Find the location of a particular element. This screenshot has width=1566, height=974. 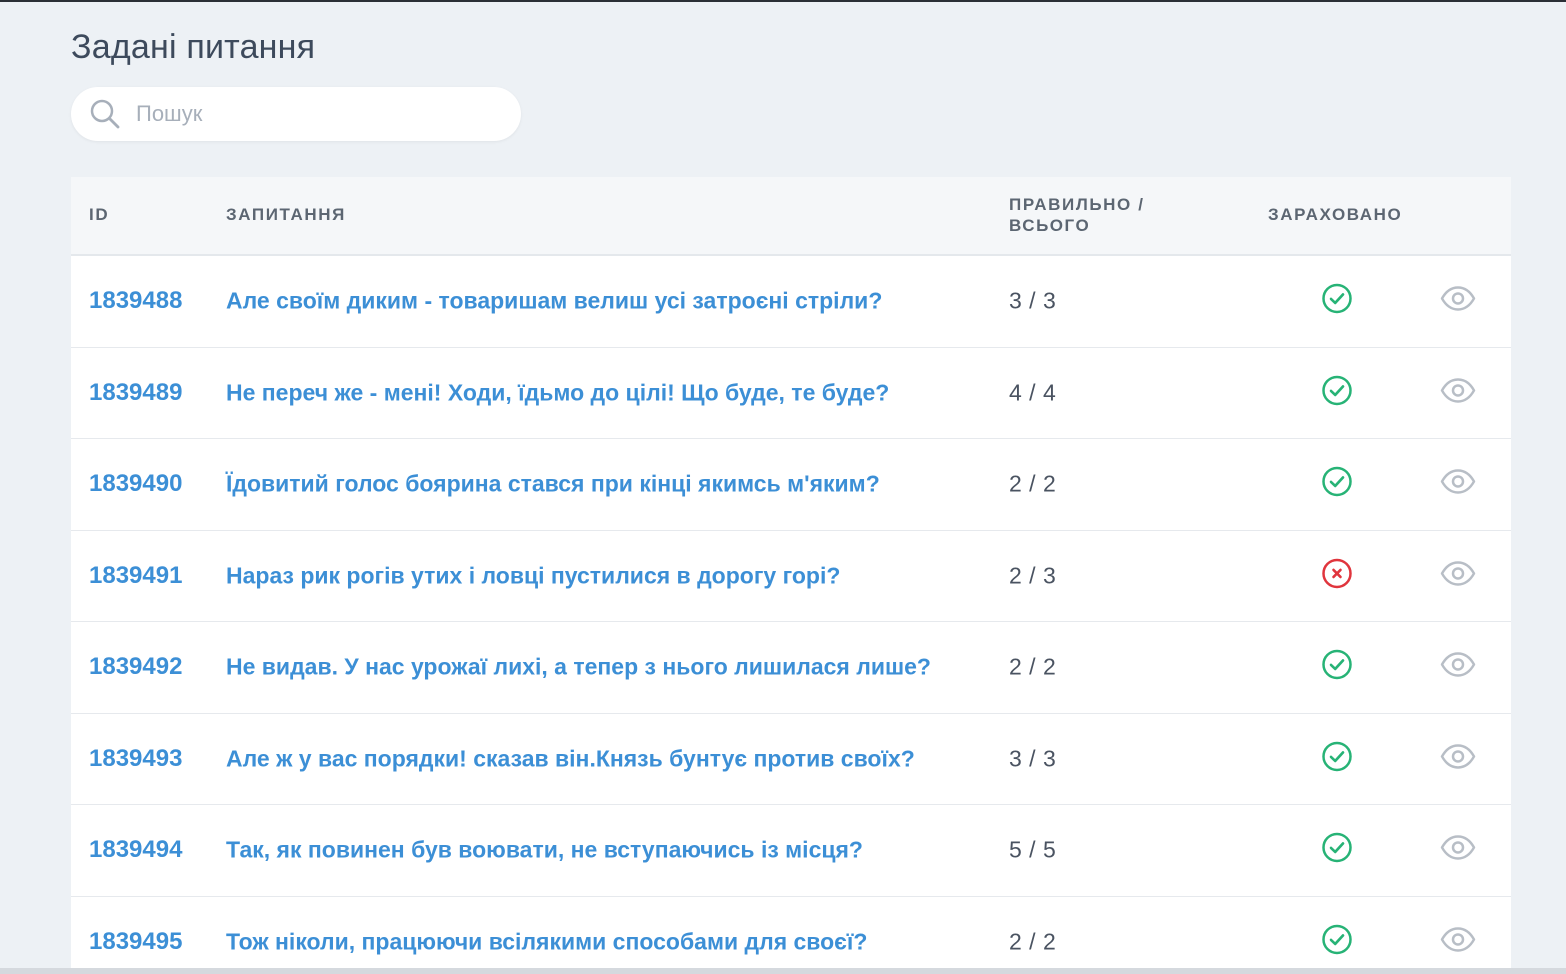

question-id-link: 1839489 is located at coordinates (135, 393).